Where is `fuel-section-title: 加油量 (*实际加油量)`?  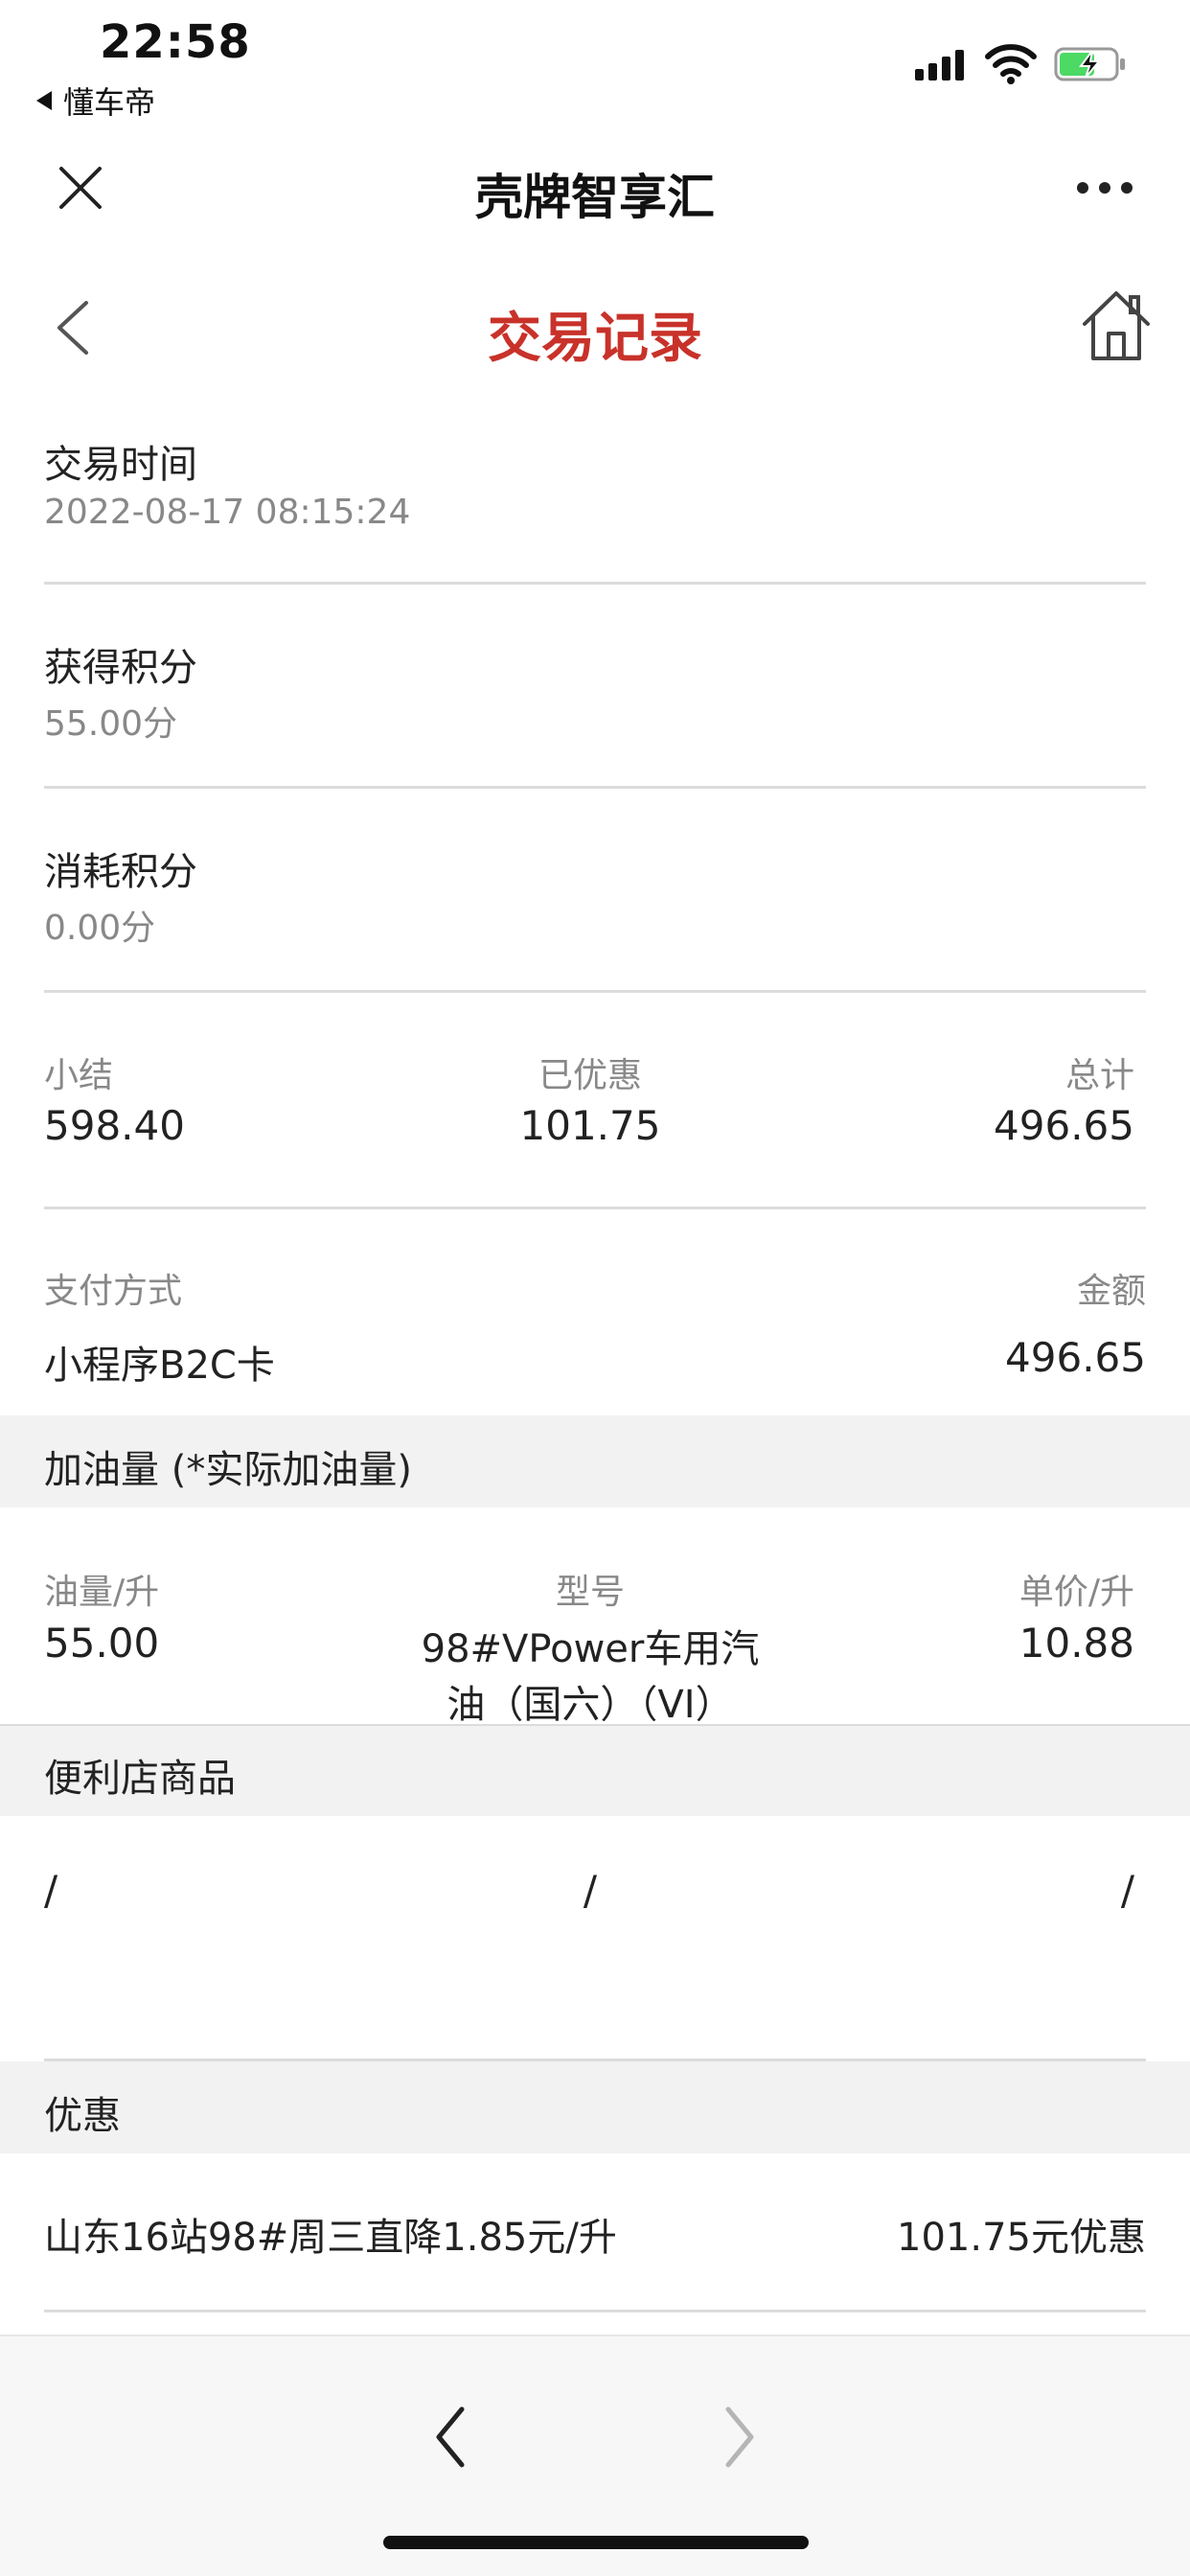
fuel-section-title: 加油量 (*实际加油量) is located at coordinates (228, 1470).